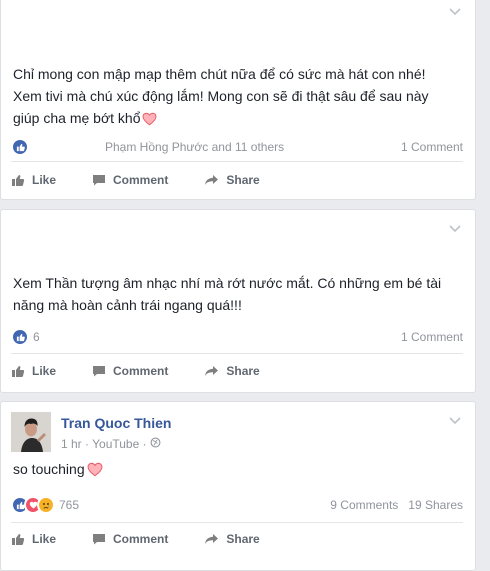 This screenshot has height=571, width=490. Describe the element at coordinates (104, 444) in the screenshot. I see `post-meta-text: 1 hr · YouTube ·` at that location.